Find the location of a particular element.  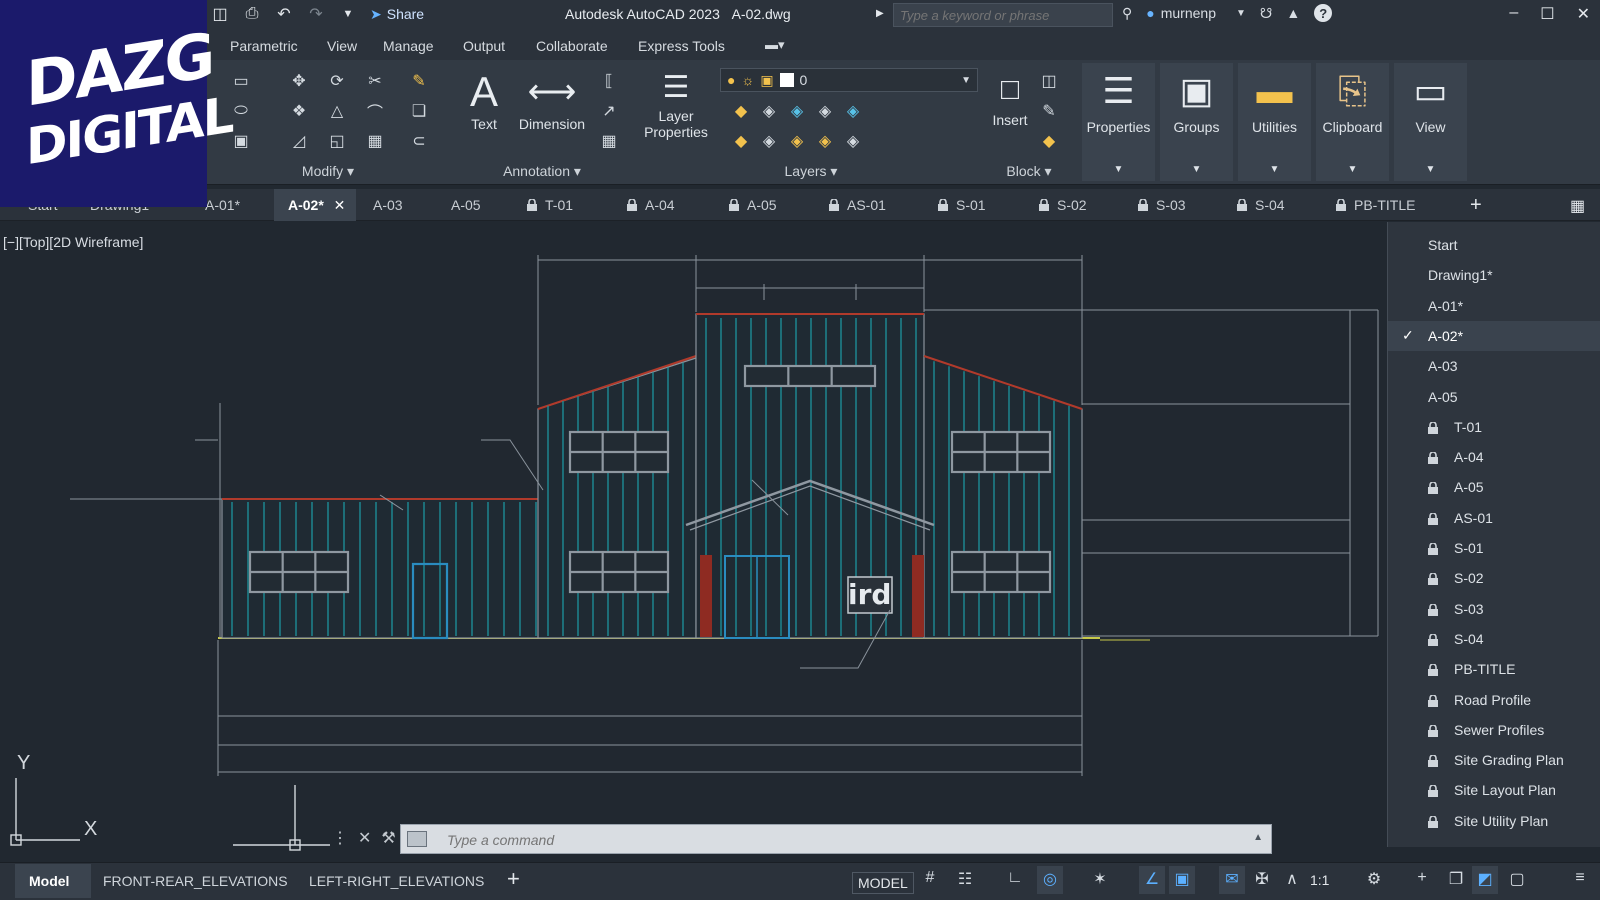

leader-icon: ↗ is located at coordinates (609, 111).